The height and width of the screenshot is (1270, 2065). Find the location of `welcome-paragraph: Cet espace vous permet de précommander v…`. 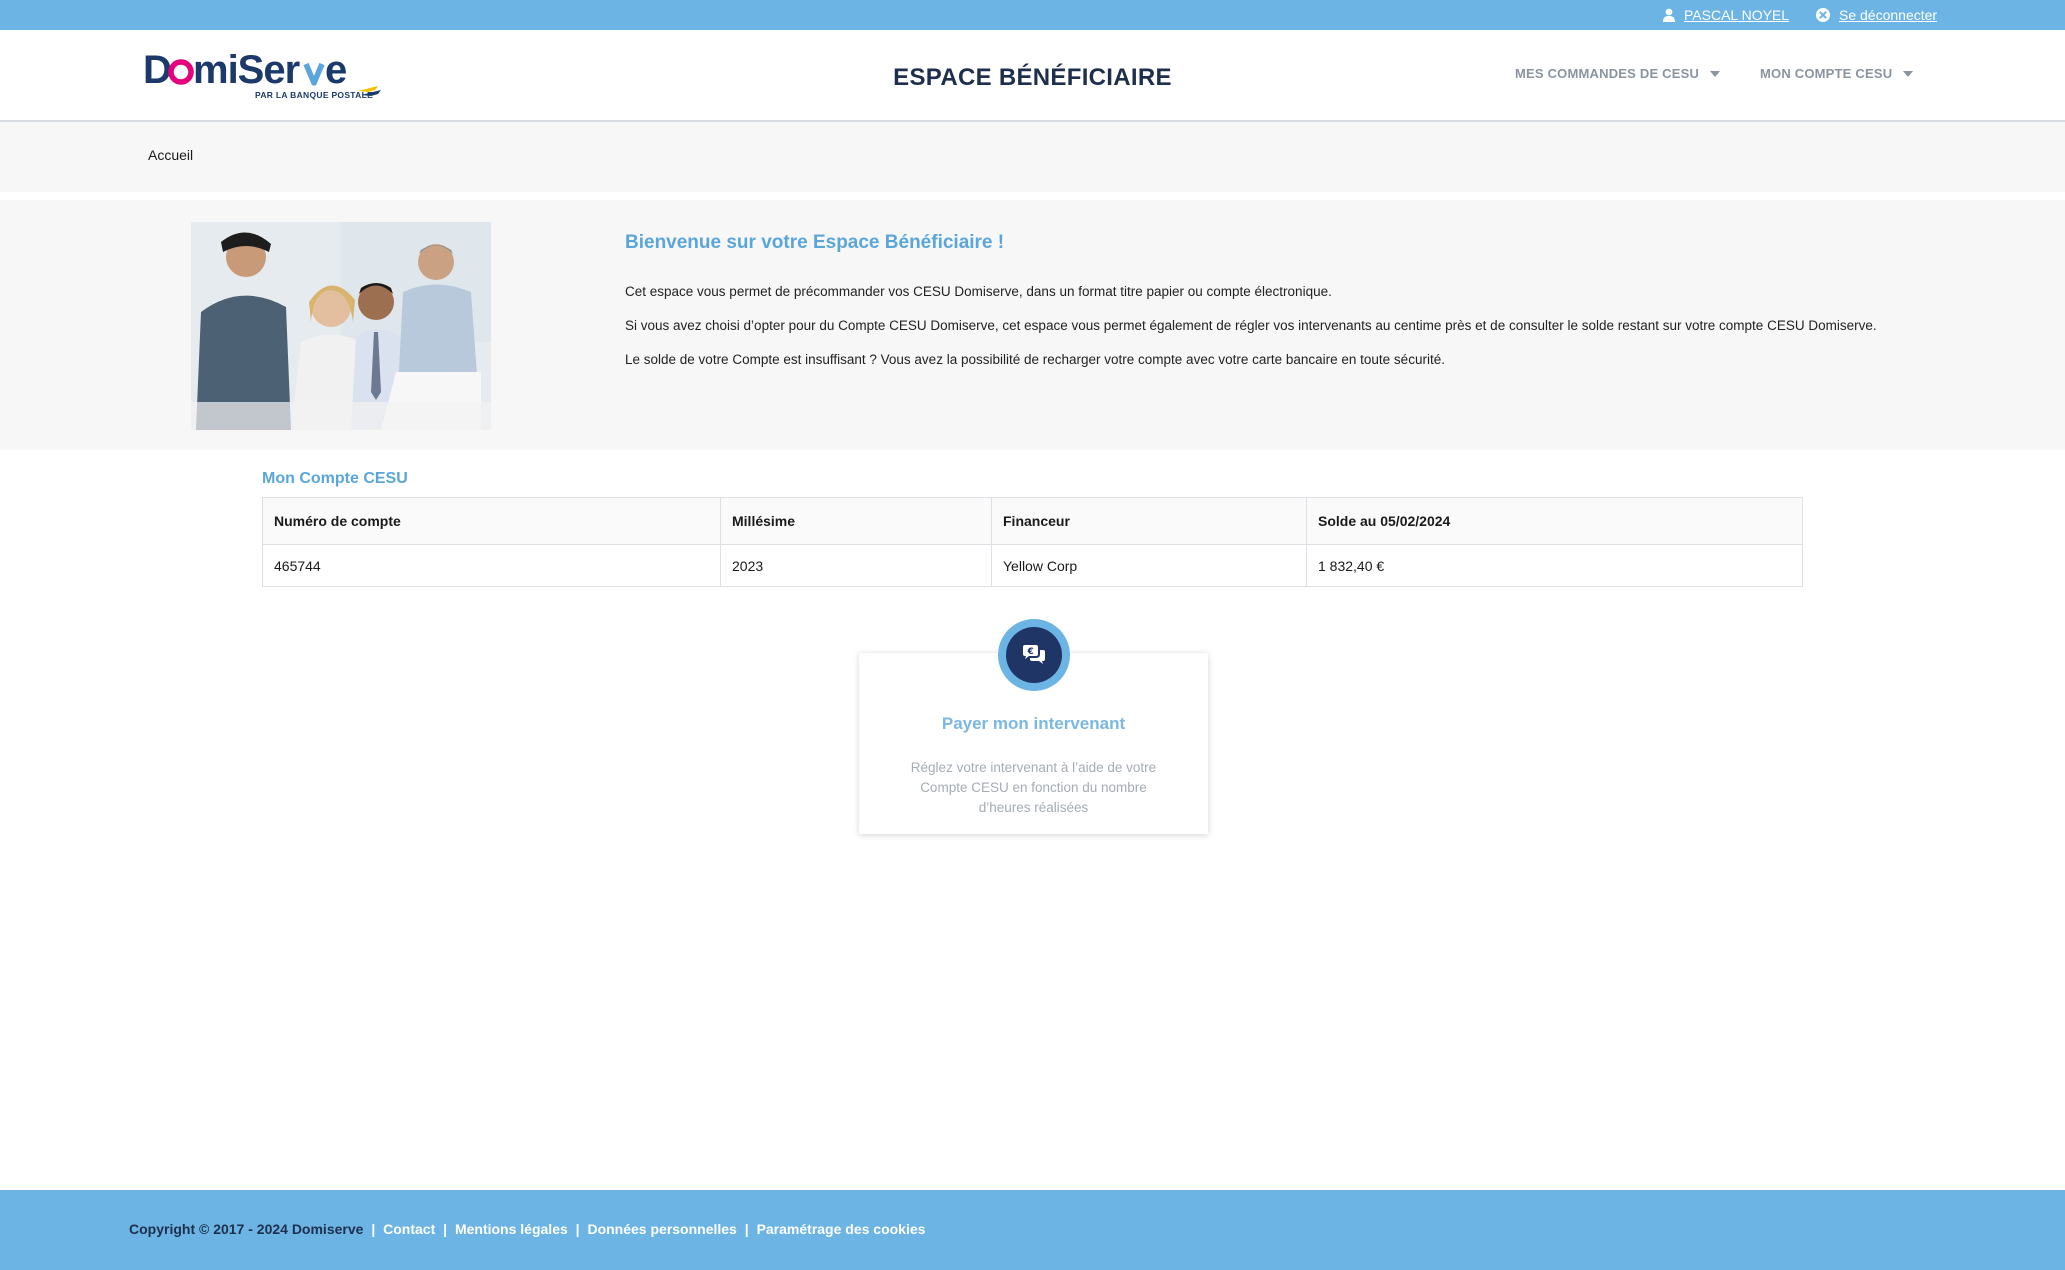

welcome-paragraph: Cet espace vous permet de précommander v… is located at coordinates (978, 291).